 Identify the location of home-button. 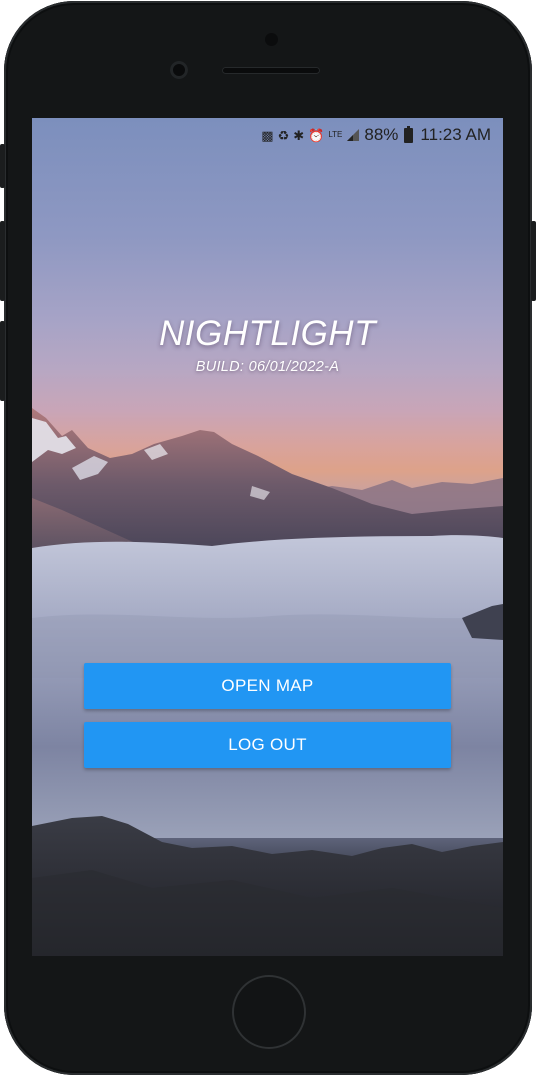
(269, 1012).